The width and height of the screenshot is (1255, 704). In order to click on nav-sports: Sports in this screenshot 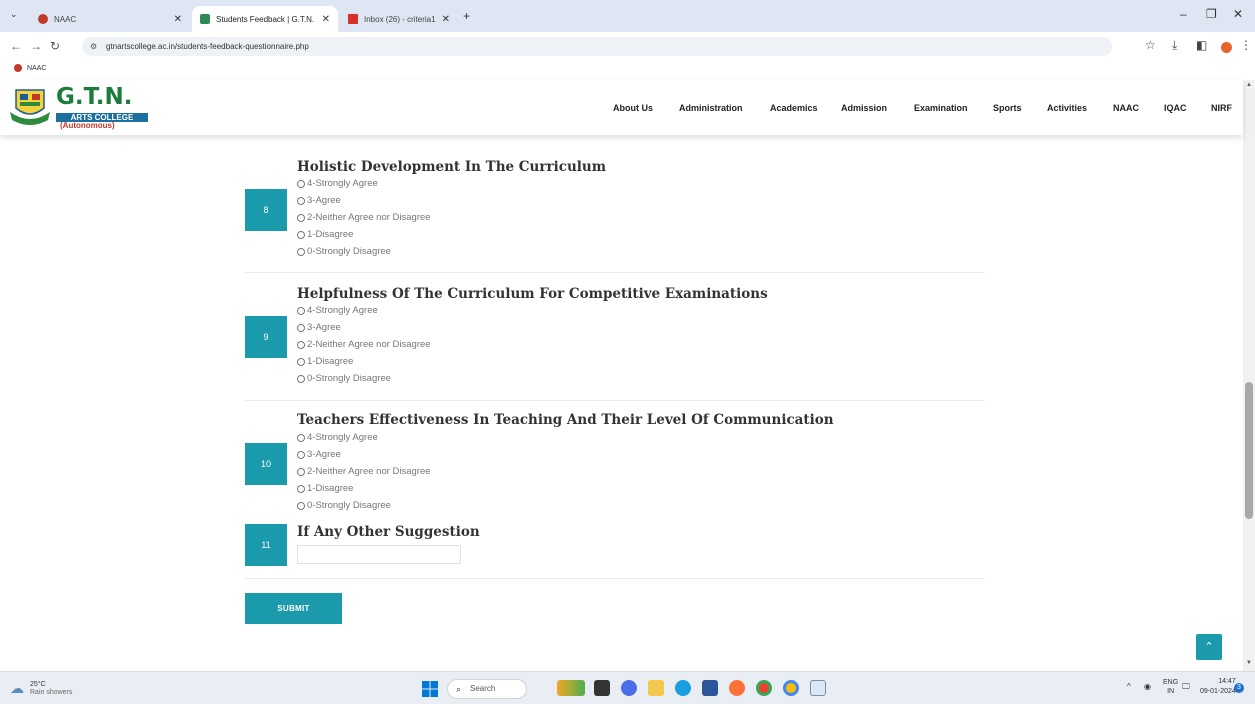, I will do `click(1007, 108)`.